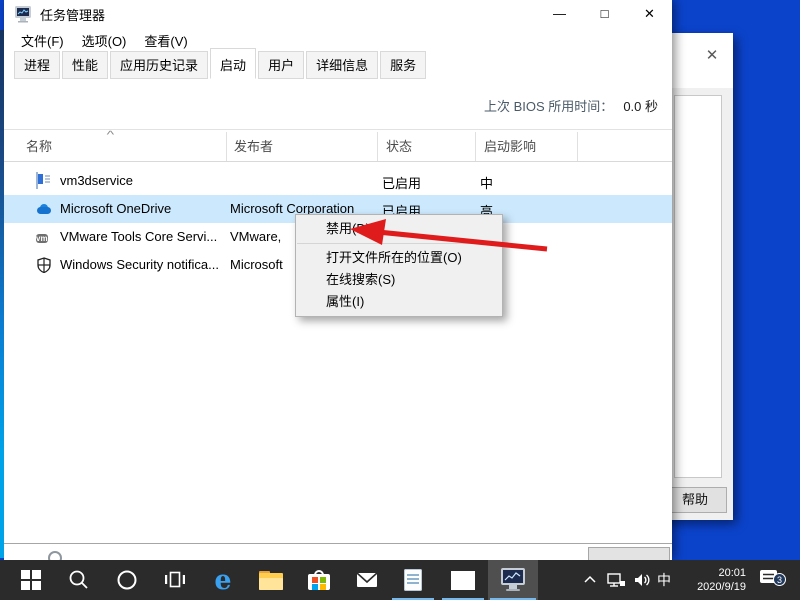 This screenshot has height=600, width=800. What do you see at coordinates (159, 65) in the screenshot?
I see `tab-app-history: 应用历史记录` at bounding box center [159, 65].